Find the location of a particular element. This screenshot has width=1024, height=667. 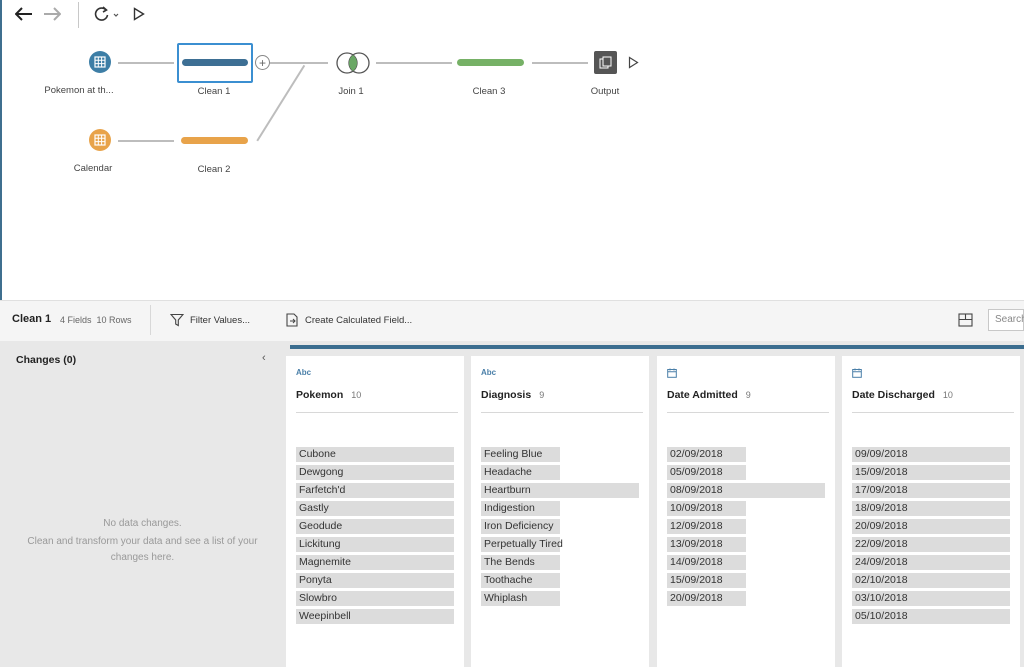

plus-circle-icon: + is located at coordinates (262, 62).